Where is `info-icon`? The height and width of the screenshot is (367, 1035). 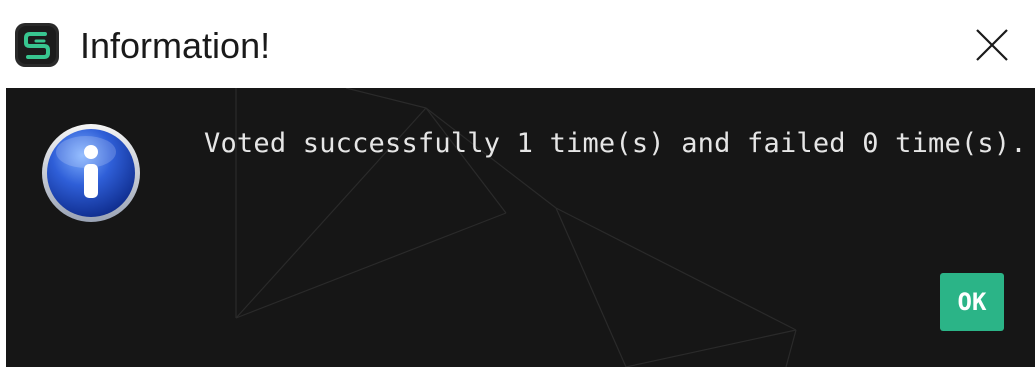
info-icon is located at coordinates (91, 173).